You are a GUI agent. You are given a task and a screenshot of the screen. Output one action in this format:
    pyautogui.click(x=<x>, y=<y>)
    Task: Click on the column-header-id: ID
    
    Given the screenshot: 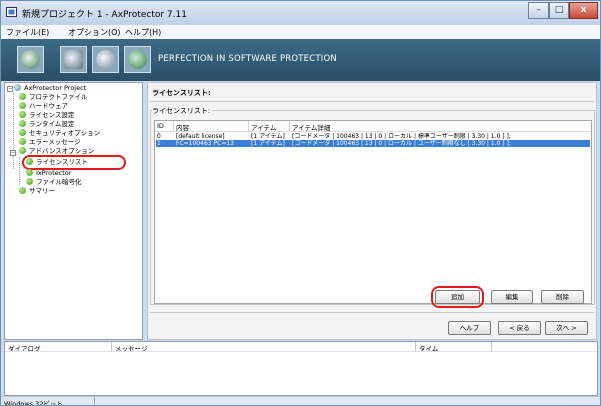 What is the action you would take?
    pyautogui.click(x=160, y=126)
    